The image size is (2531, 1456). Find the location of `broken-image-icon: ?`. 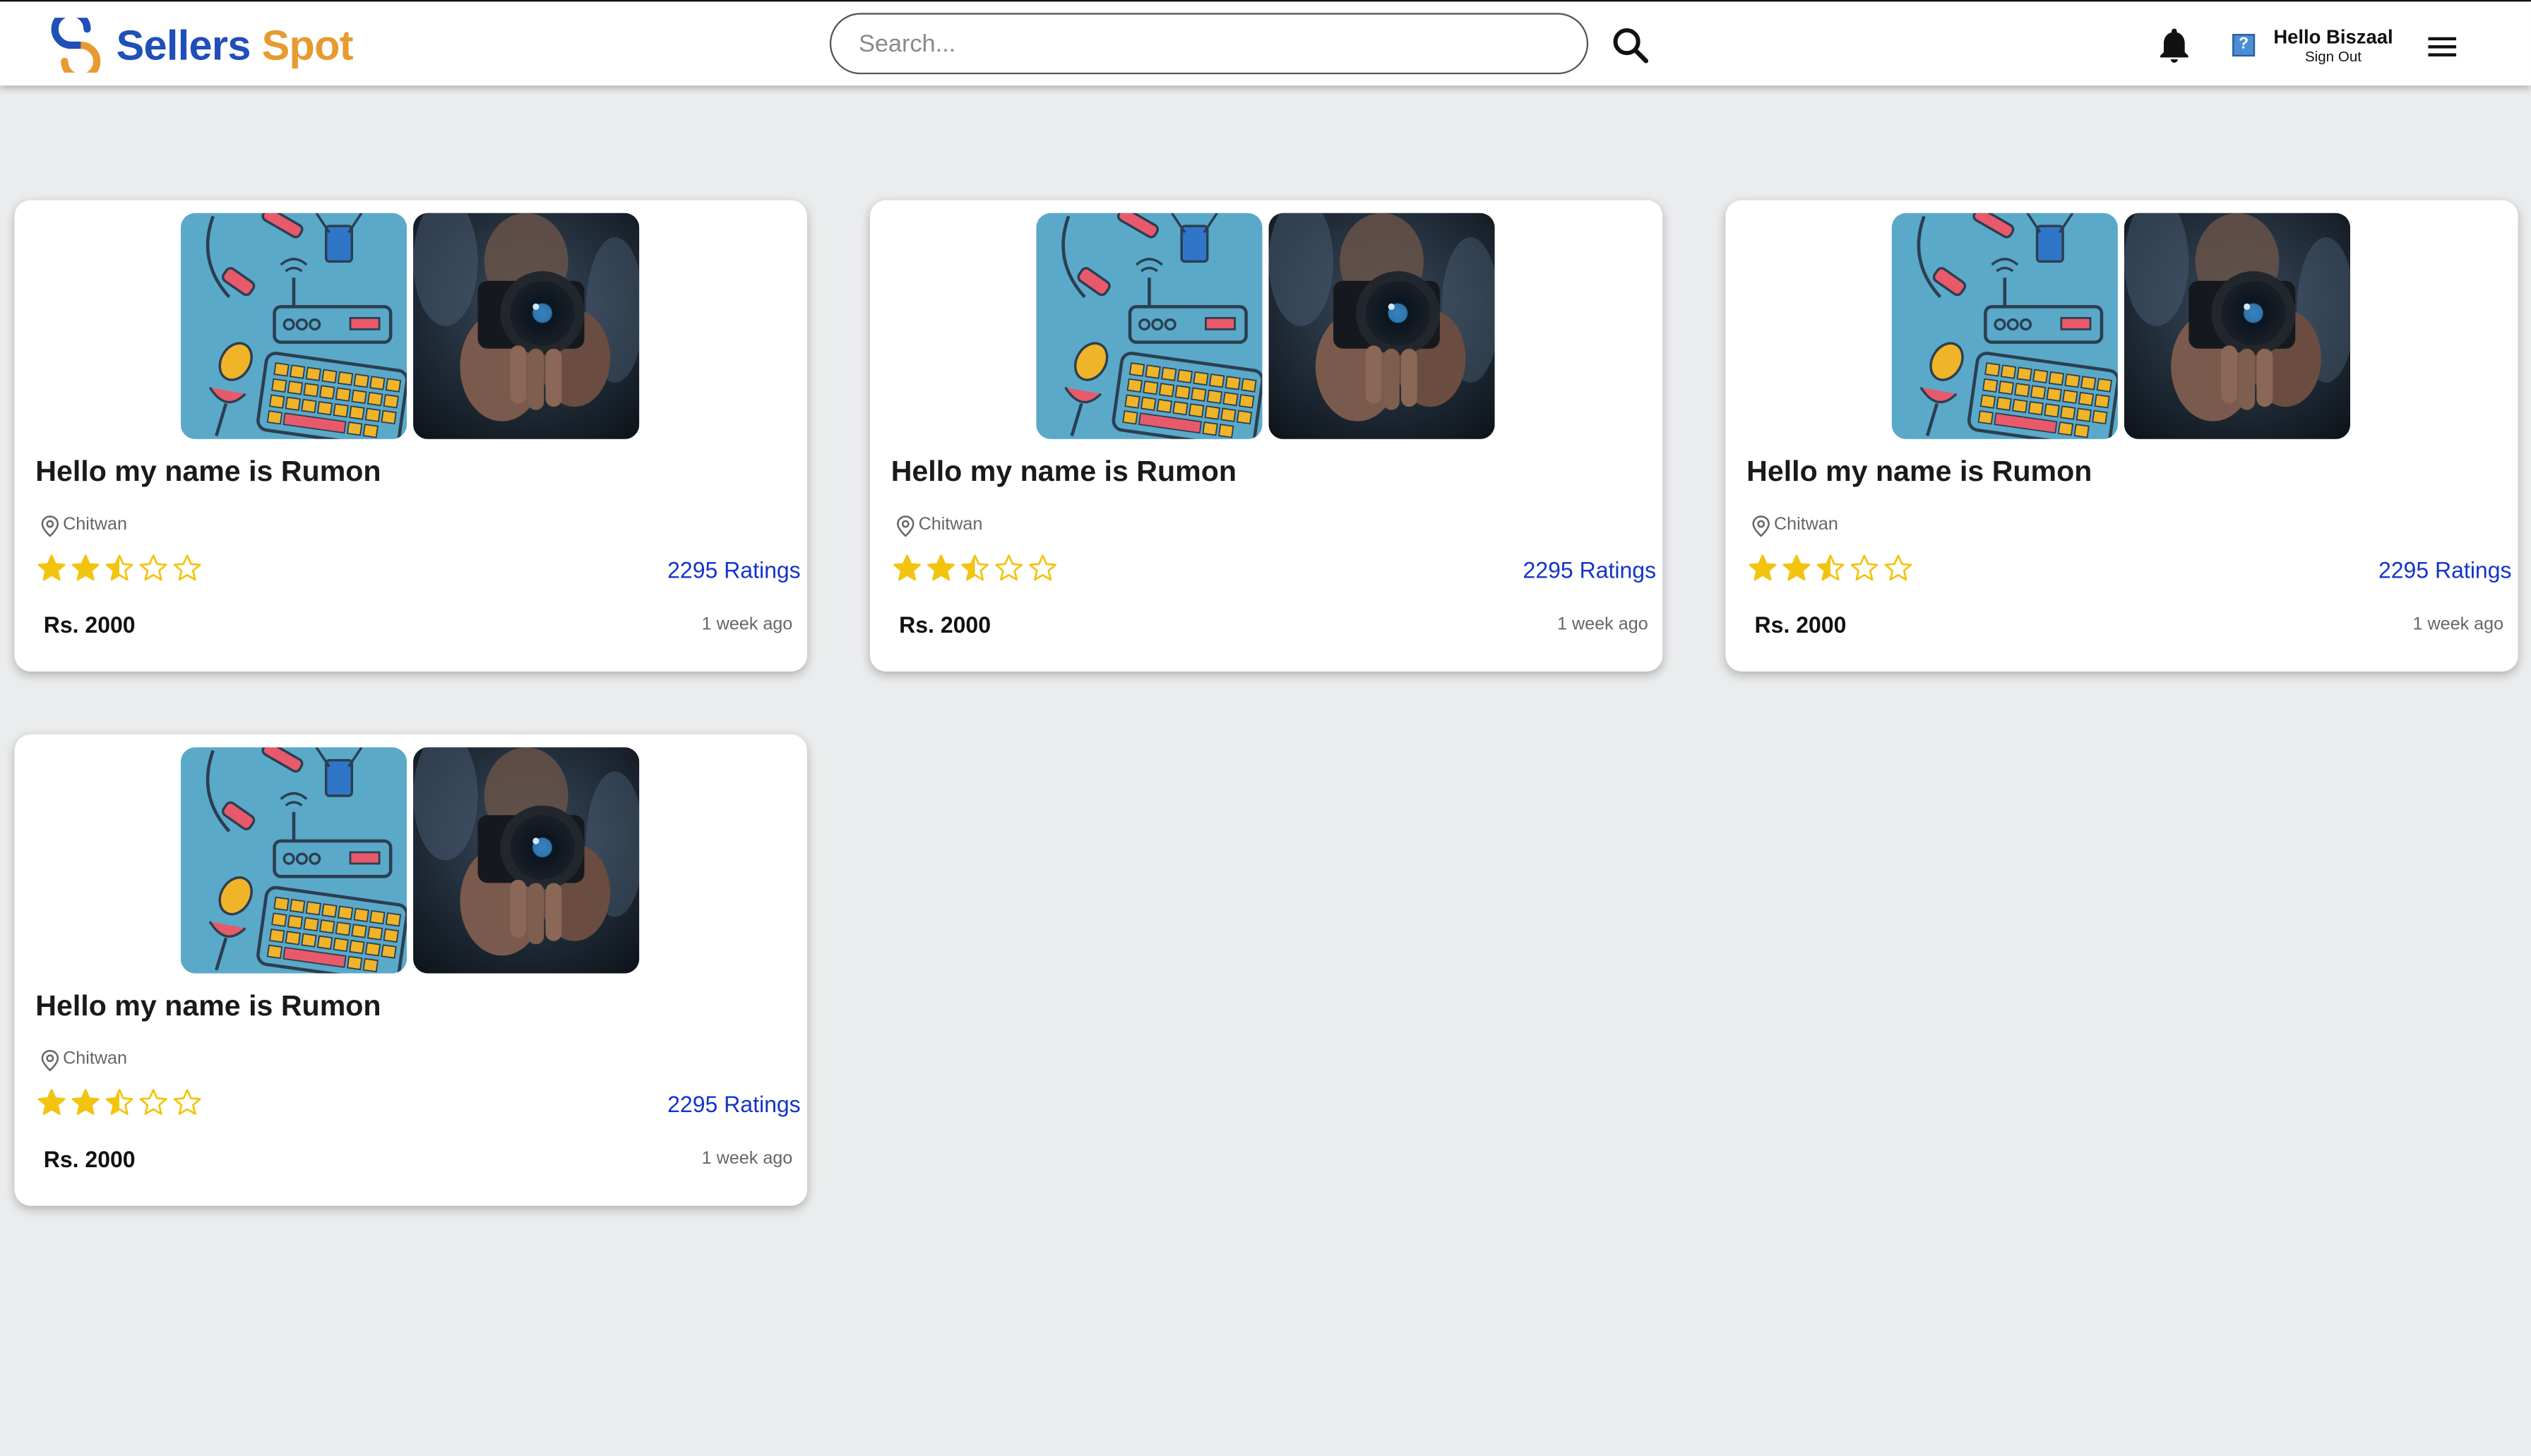

broken-image-icon: ? is located at coordinates (2244, 45).